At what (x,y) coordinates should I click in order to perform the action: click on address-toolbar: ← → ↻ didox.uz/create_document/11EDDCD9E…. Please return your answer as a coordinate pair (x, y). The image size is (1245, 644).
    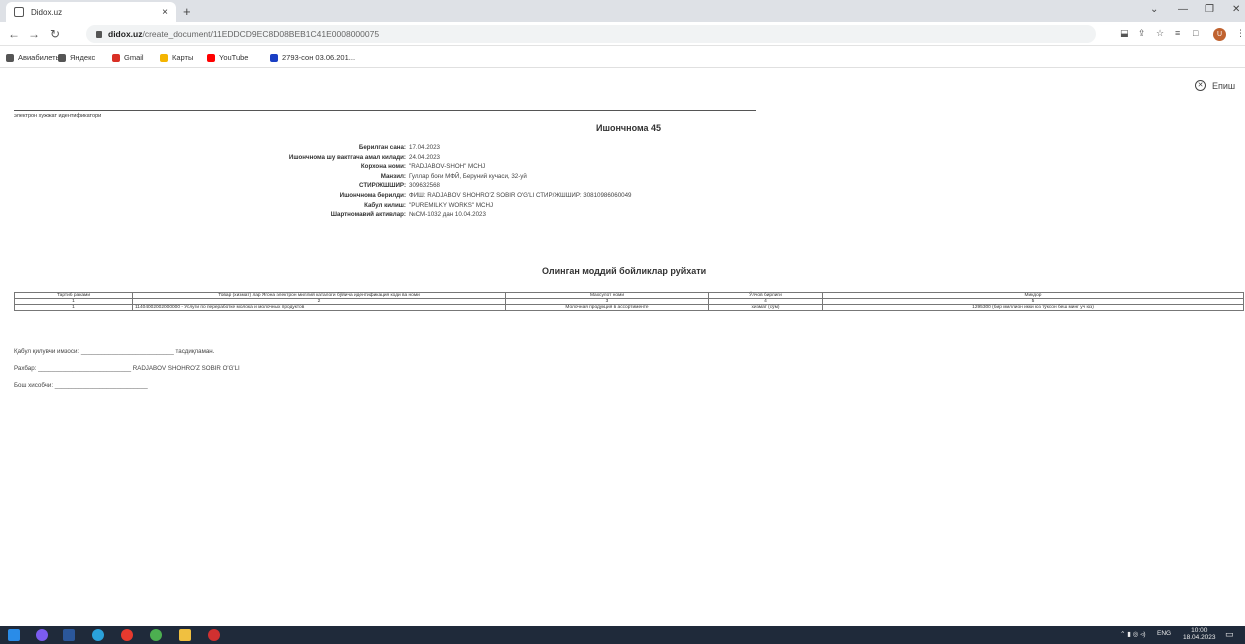
    Looking at the image, I should click on (622, 34).